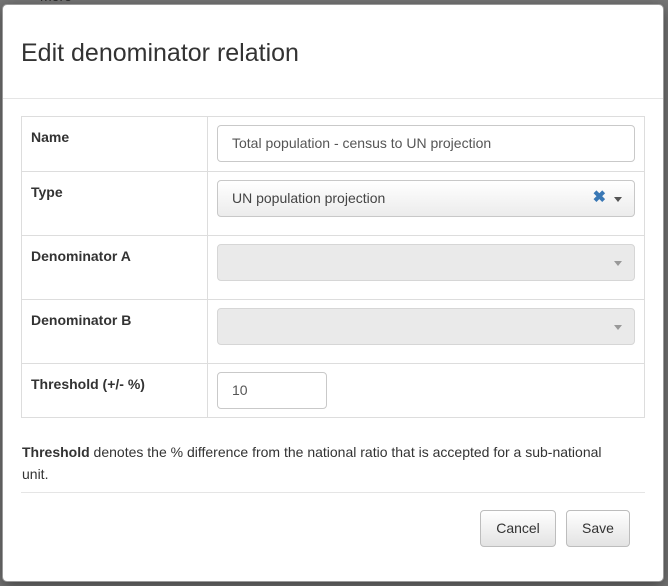 This screenshot has height=586, width=668. What do you see at coordinates (599, 197) in the screenshot?
I see `clear-icon: ✖` at bounding box center [599, 197].